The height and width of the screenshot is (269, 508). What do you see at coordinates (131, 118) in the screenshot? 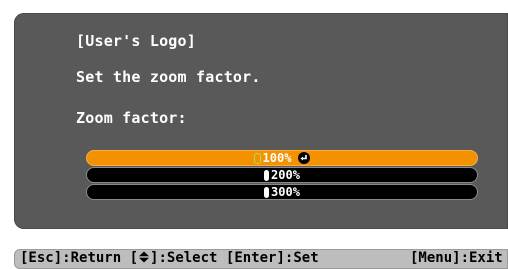
I see `zoom-factor-label: Zoom factor:` at bounding box center [131, 118].